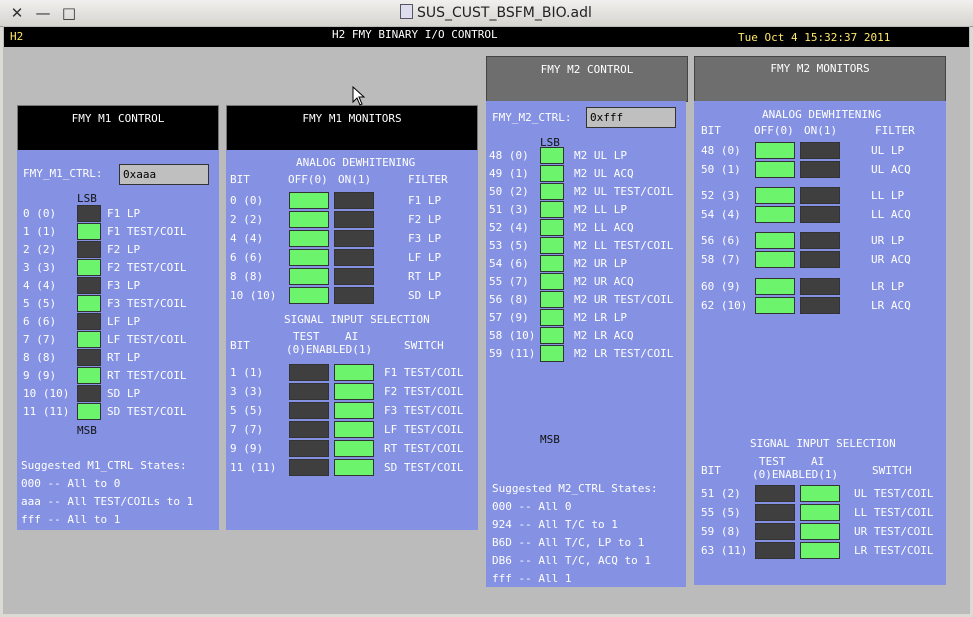  I want to click on bit-label: 5 (5), so click(40, 303).